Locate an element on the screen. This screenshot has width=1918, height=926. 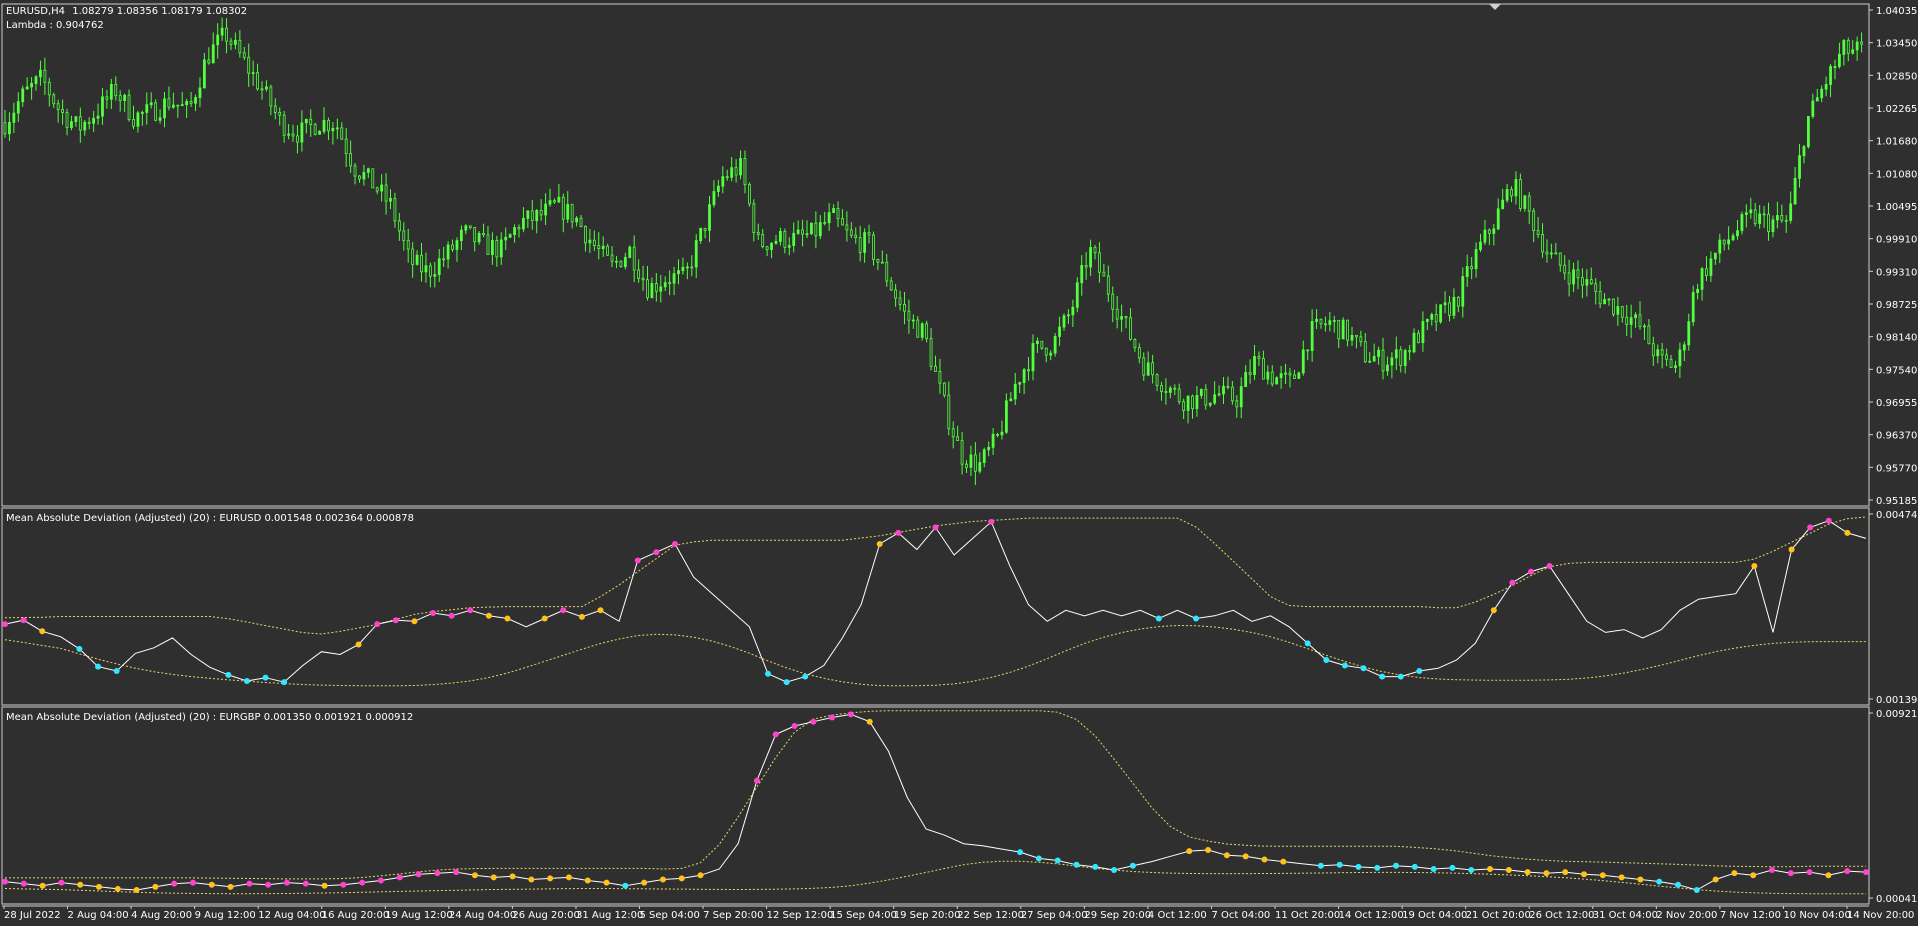
time-tick-label: 11 Oct 20:00 is located at coordinates (1307, 915).